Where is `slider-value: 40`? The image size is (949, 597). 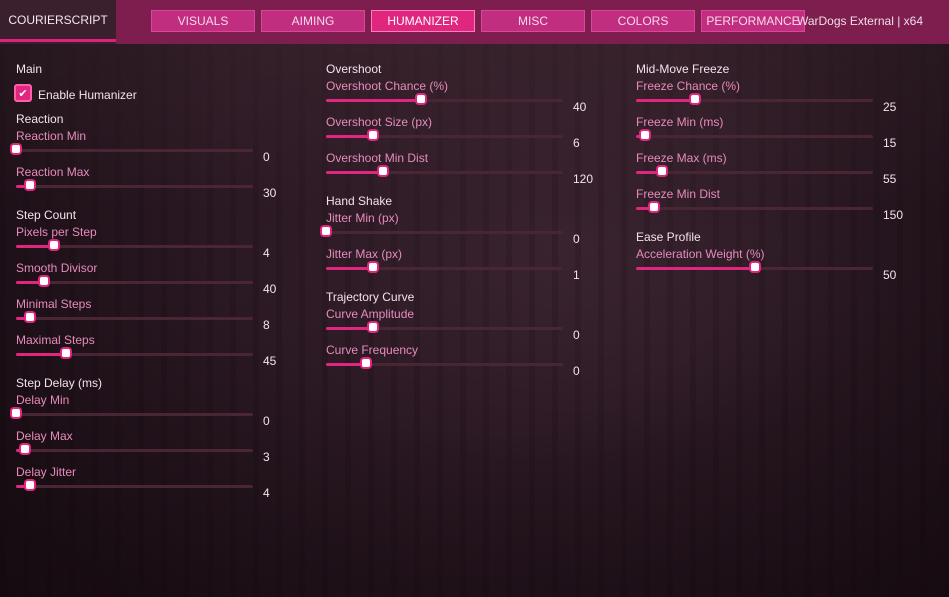 slider-value: 40 is located at coordinates (270, 289).